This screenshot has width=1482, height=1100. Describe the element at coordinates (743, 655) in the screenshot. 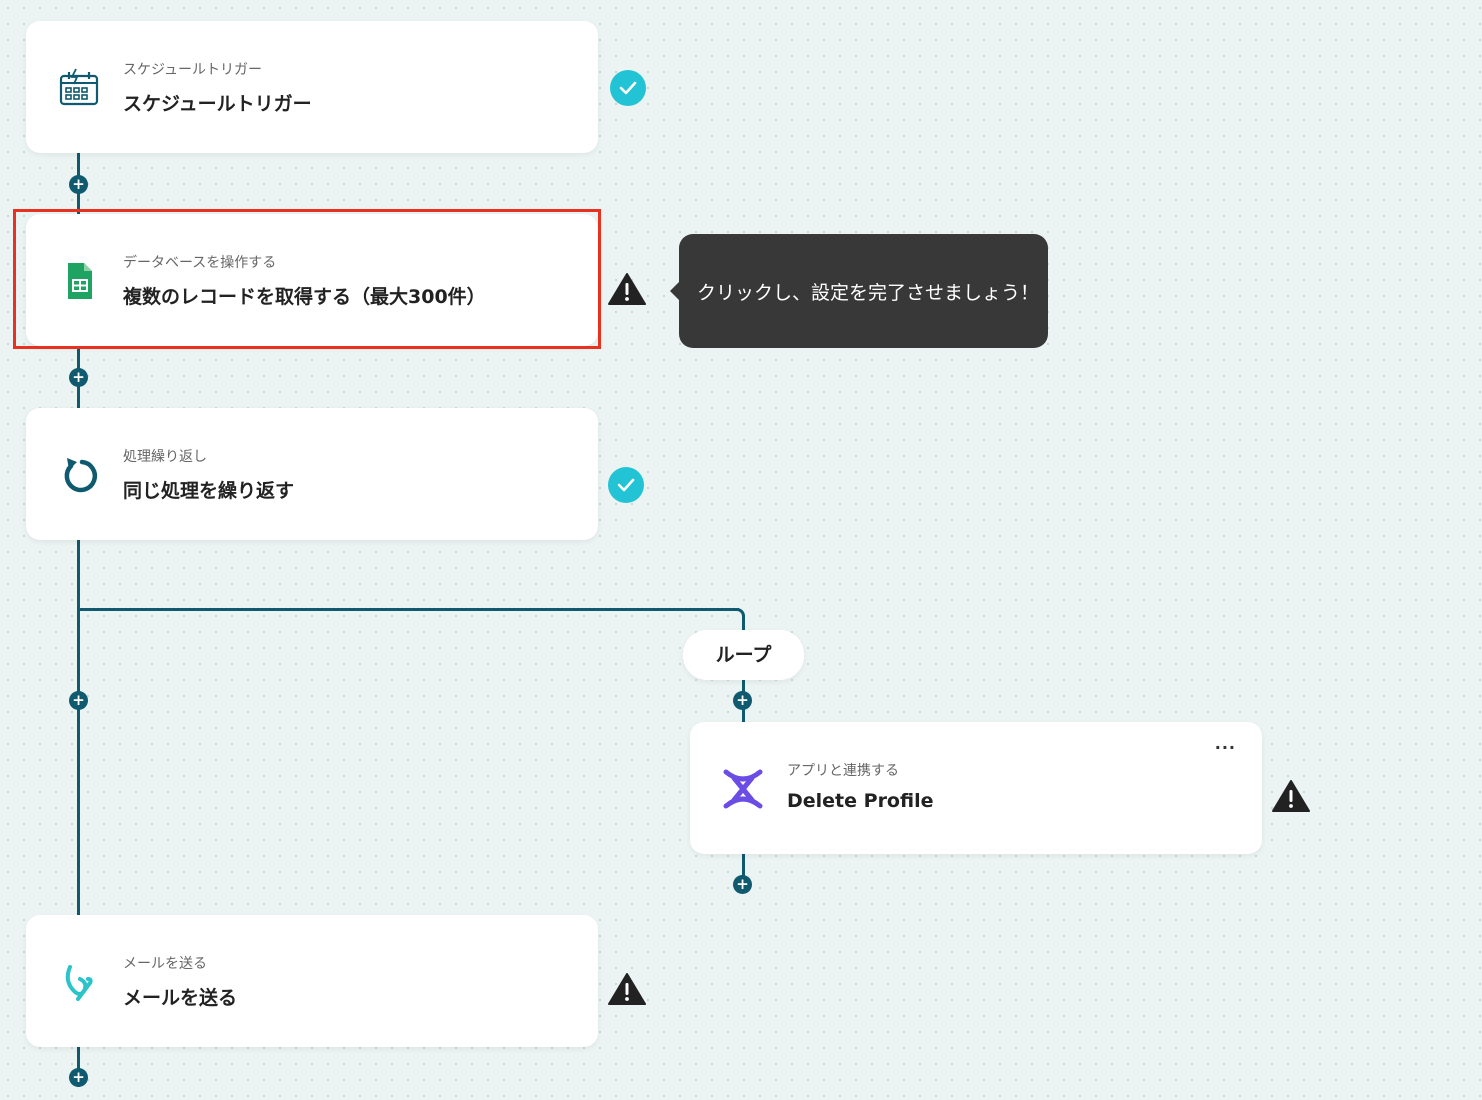

I see `loop-label: ループ` at that location.